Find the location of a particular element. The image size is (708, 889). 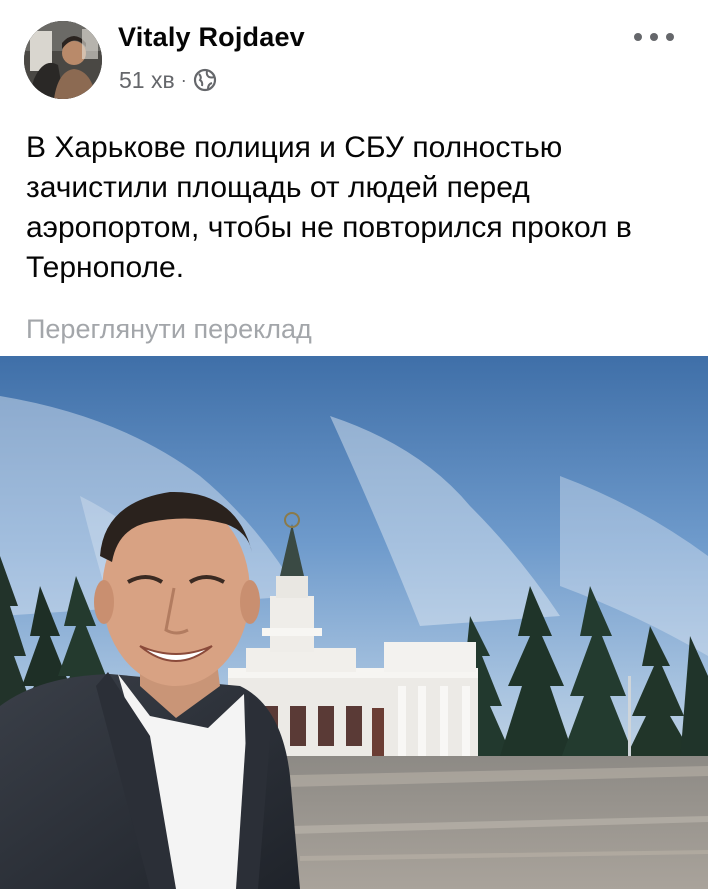

more-options-icon is located at coordinates (654, 37).